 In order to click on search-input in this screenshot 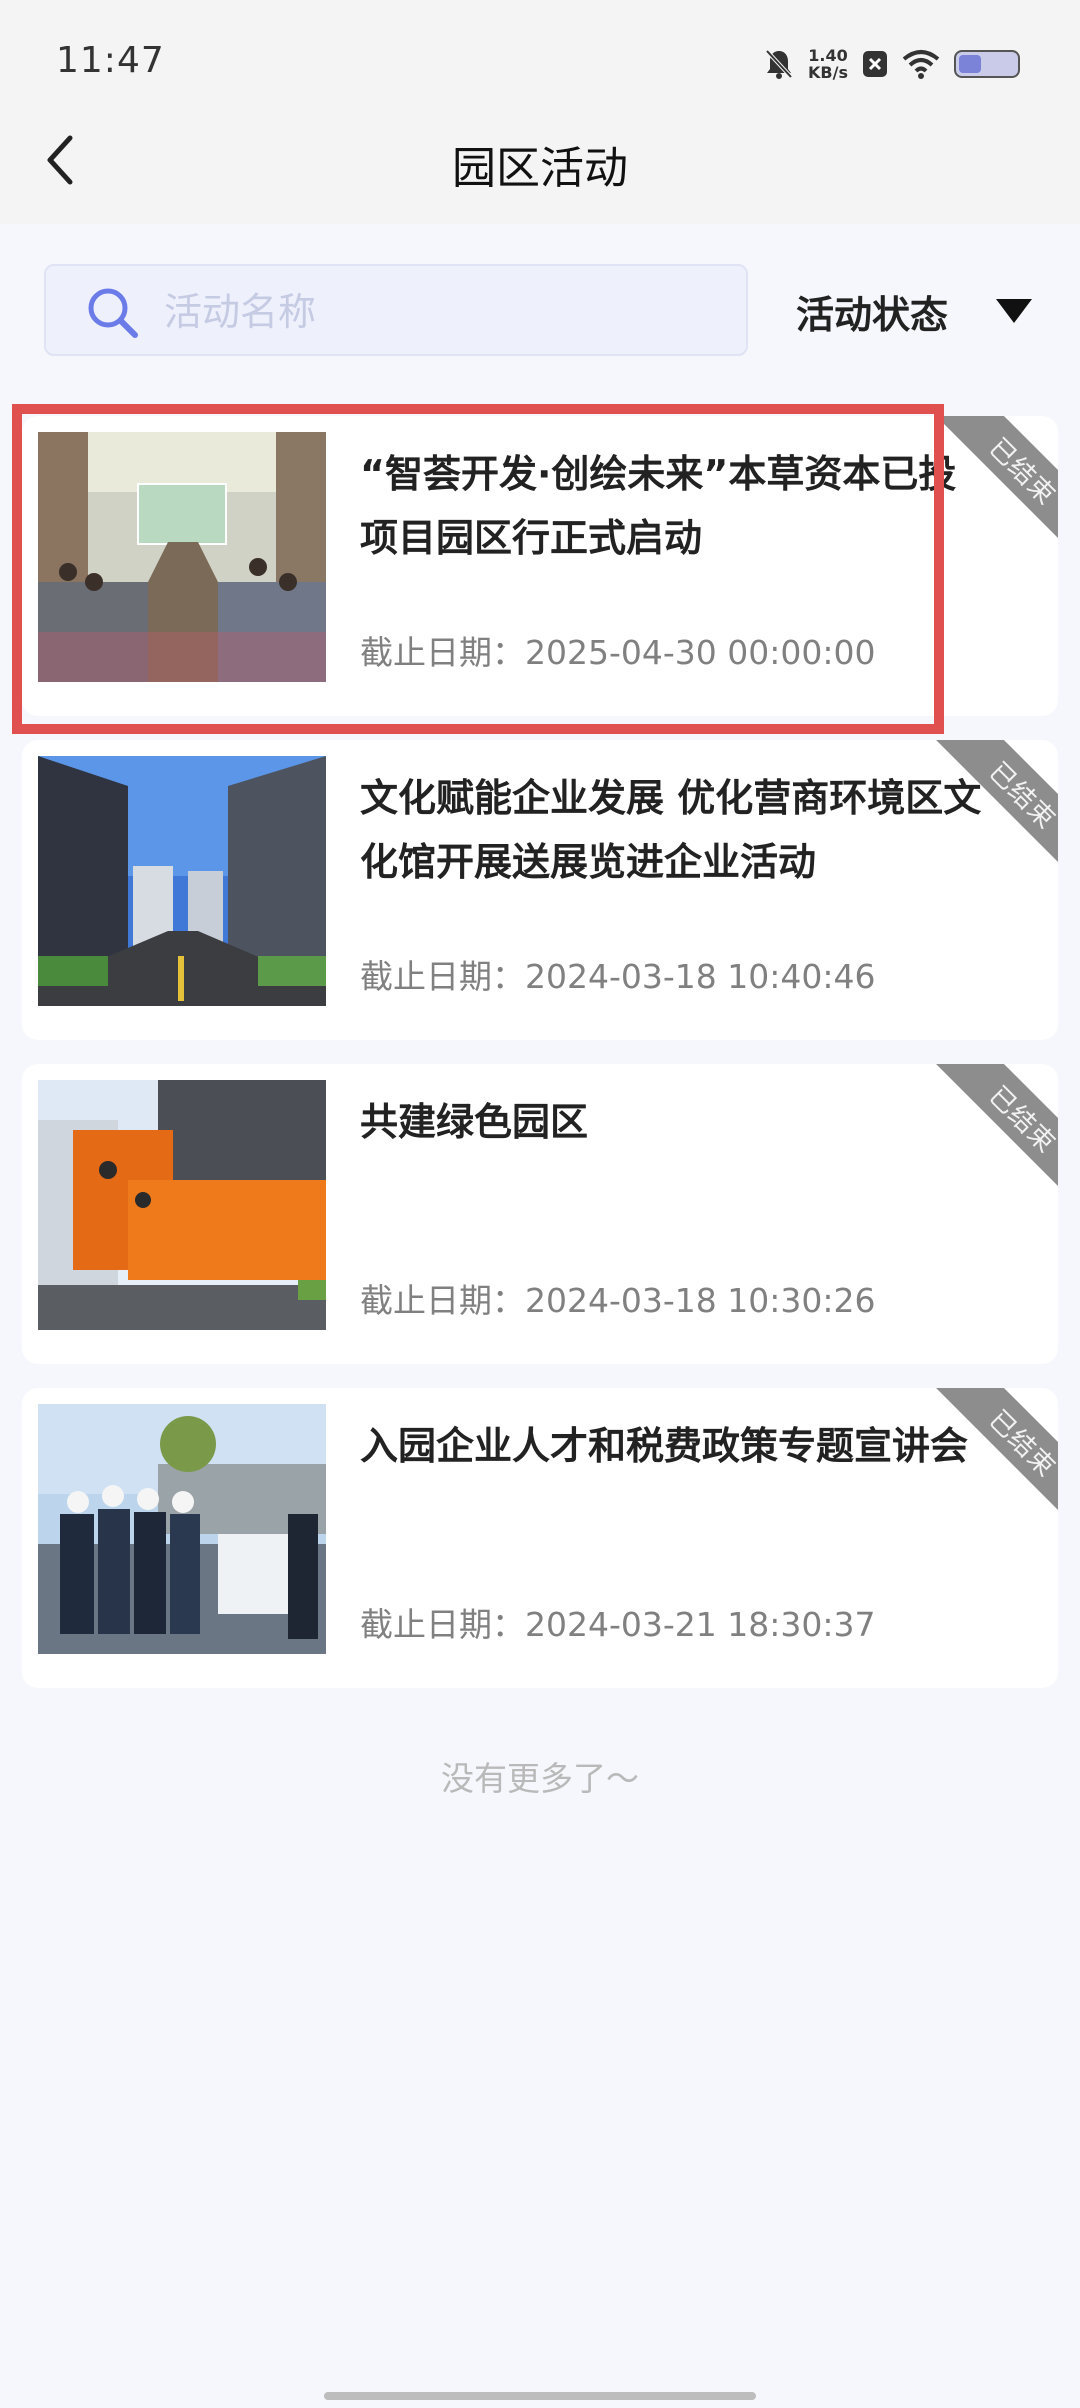, I will do `click(444, 312)`.